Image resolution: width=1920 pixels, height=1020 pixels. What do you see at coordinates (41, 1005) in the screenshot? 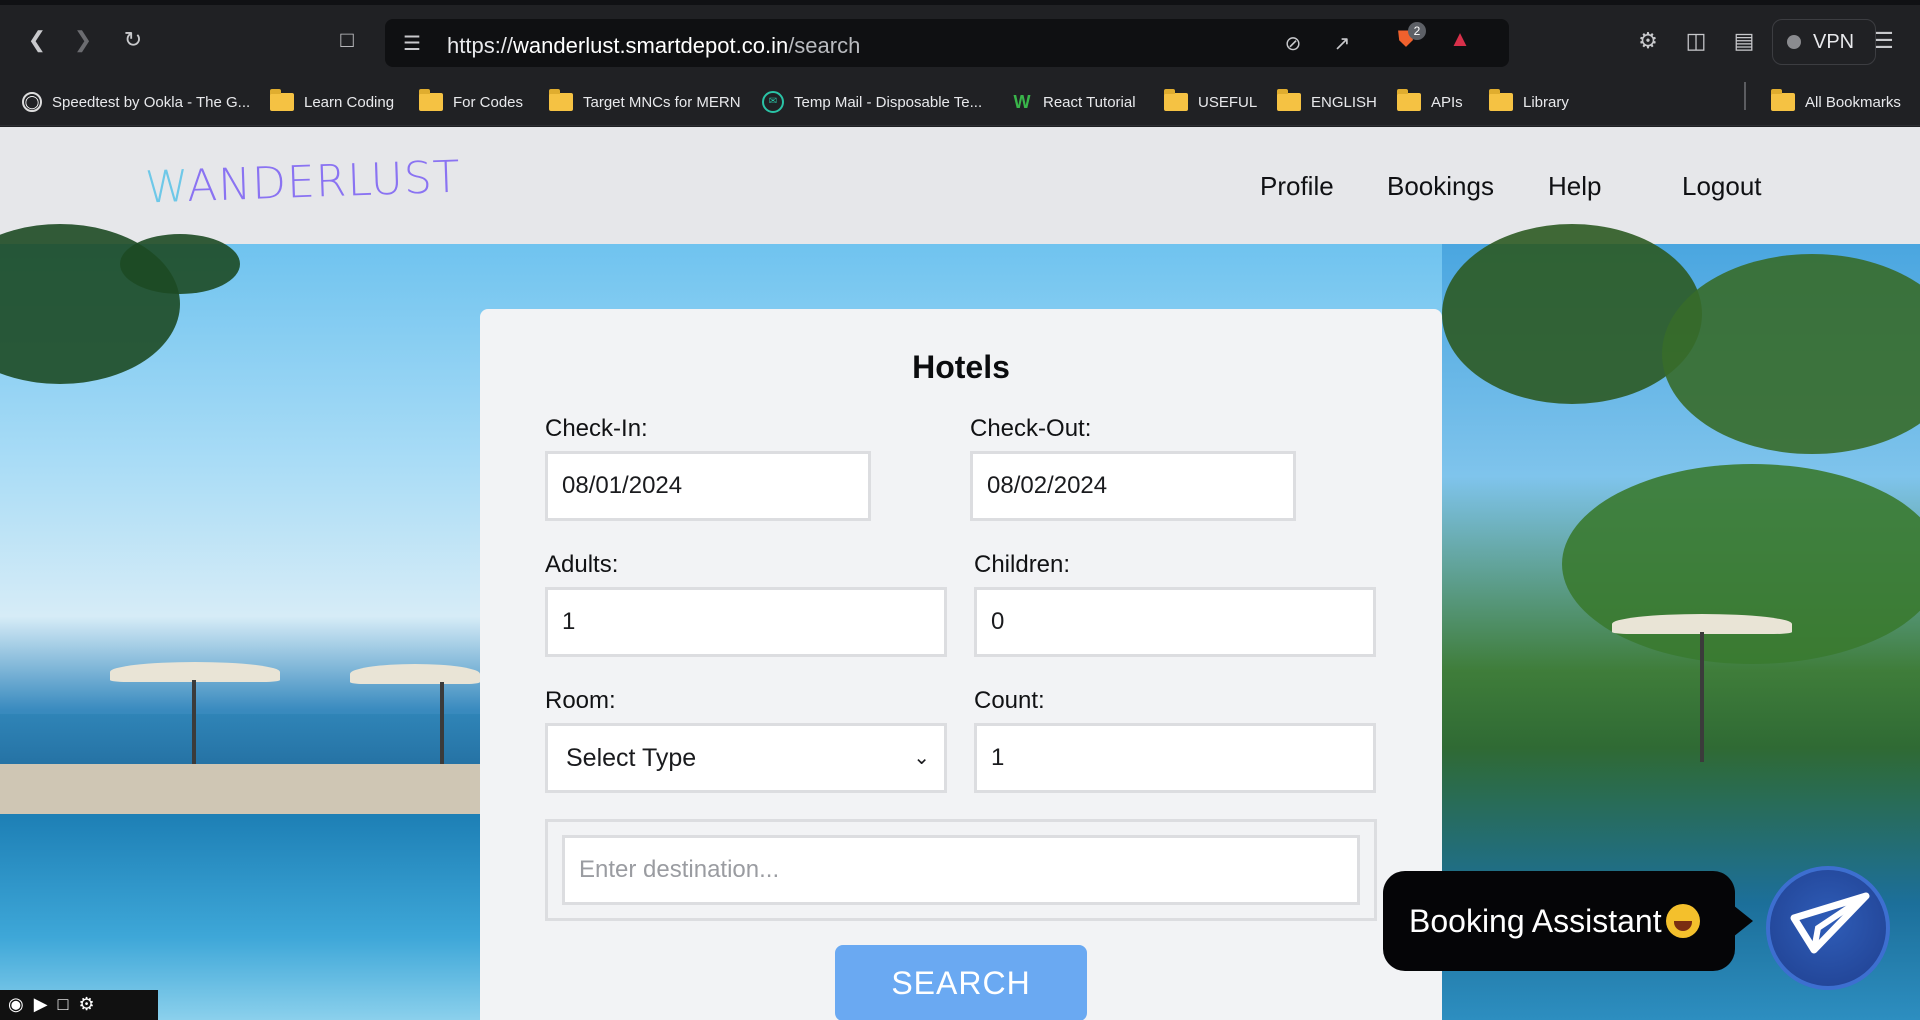
I see `video-icon: ▶` at bounding box center [41, 1005].